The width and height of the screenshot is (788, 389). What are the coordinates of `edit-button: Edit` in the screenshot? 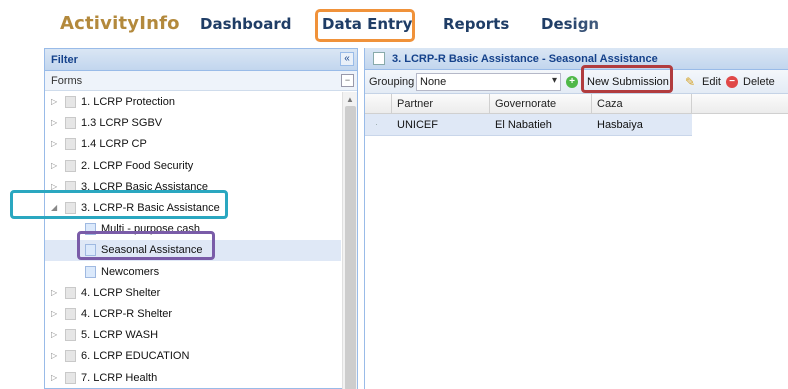 It's located at (711, 82).